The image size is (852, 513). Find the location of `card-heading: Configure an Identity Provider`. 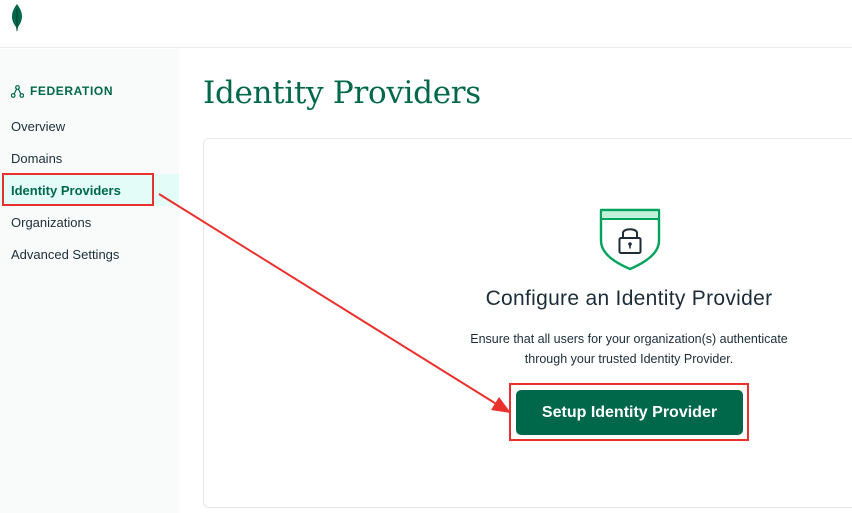

card-heading: Configure an Identity Provider is located at coordinates (629, 298).